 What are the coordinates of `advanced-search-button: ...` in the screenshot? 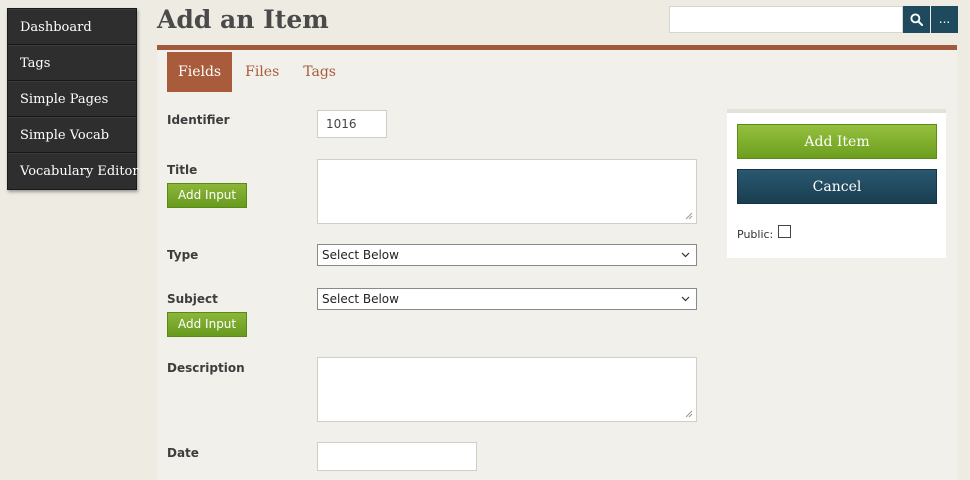 It's located at (944, 19).